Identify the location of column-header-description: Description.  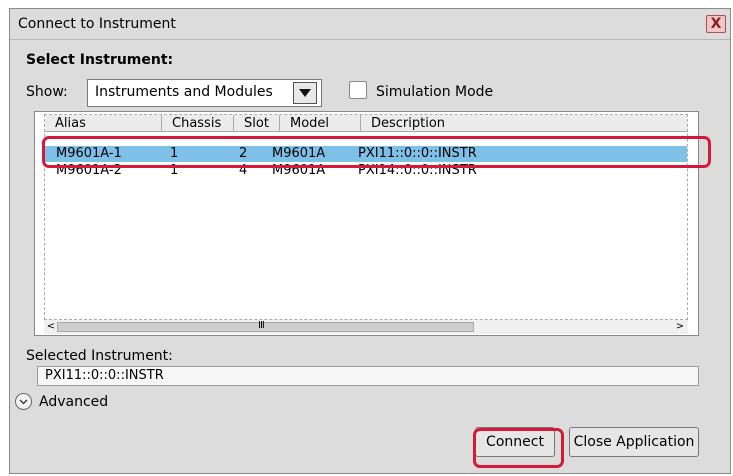
(524, 123).